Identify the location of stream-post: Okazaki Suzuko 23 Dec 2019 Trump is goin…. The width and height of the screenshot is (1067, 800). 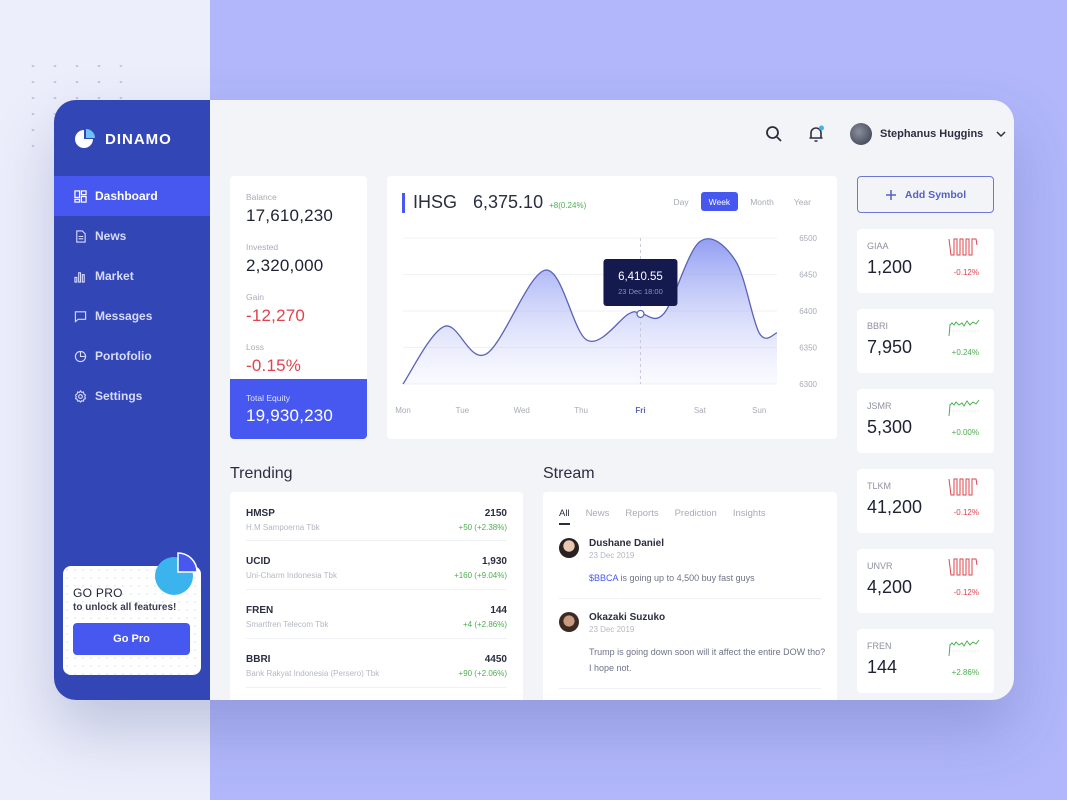
(692, 644).